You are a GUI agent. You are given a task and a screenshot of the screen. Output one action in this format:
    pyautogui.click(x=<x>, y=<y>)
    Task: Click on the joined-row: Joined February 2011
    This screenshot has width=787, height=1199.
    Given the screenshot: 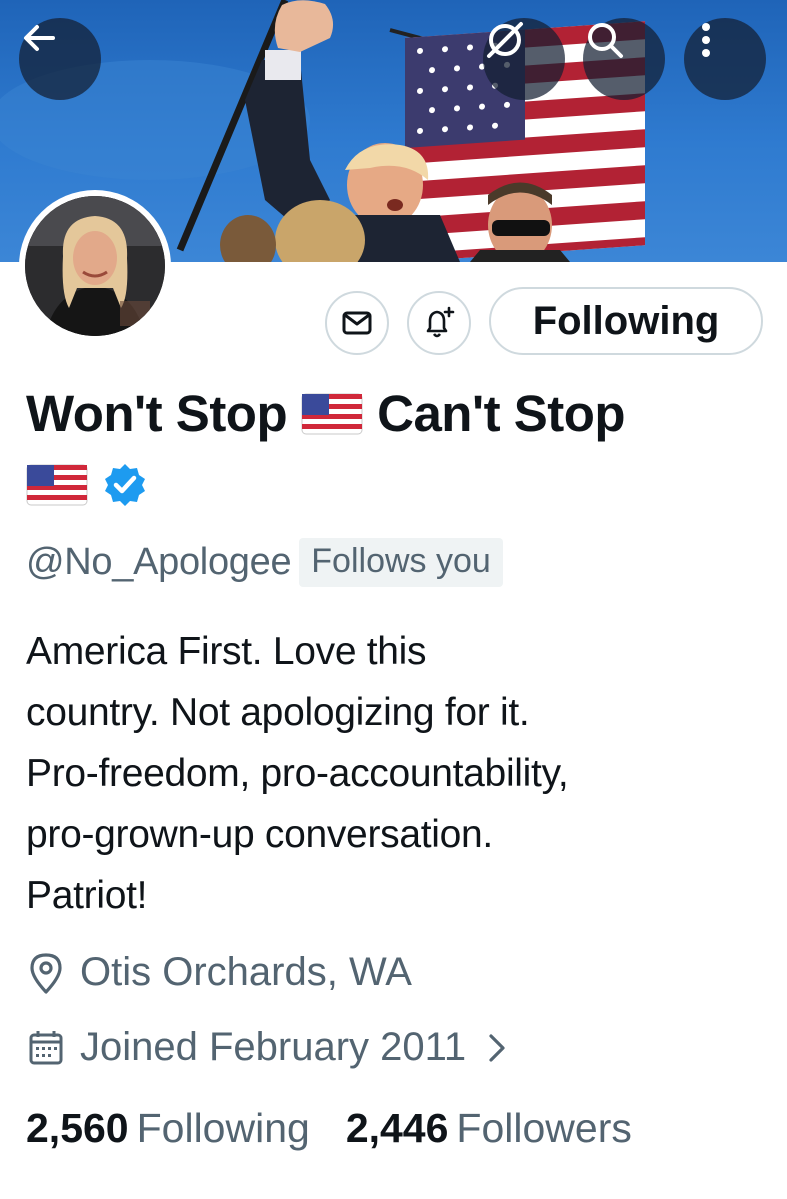 What is the action you would take?
    pyautogui.click(x=269, y=1047)
    